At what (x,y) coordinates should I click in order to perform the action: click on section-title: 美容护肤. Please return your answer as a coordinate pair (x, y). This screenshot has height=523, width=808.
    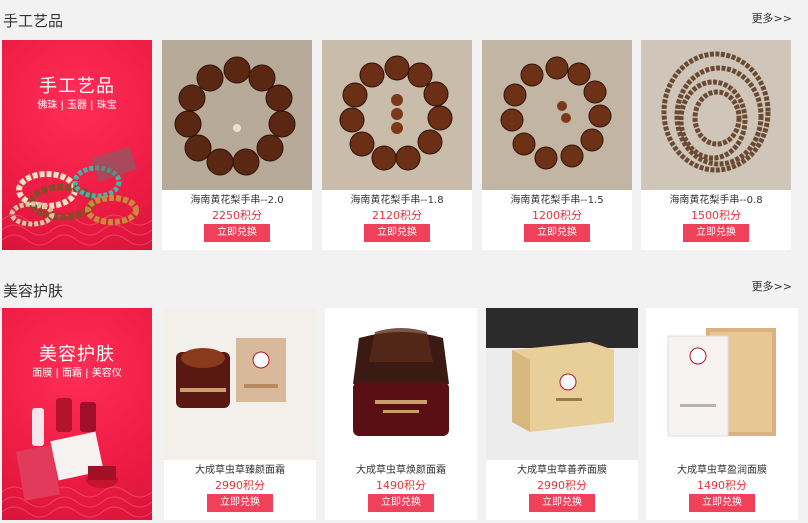
    Looking at the image, I should click on (33, 291).